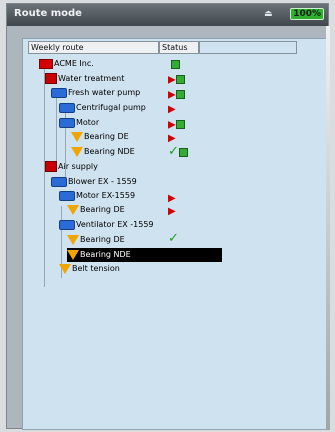 The height and width of the screenshot is (432, 335). I want to click on status-check-green-icon: ✓, so click(178, 151).